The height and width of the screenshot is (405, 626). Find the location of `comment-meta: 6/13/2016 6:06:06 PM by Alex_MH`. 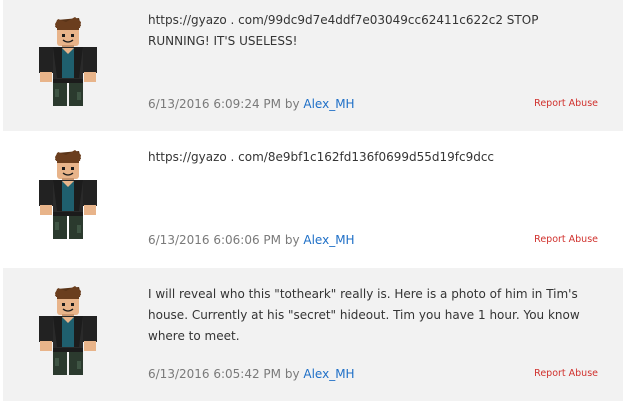

comment-meta: 6/13/2016 6:06:06 PM by Alex_MH is located at coordinates (251, 240).